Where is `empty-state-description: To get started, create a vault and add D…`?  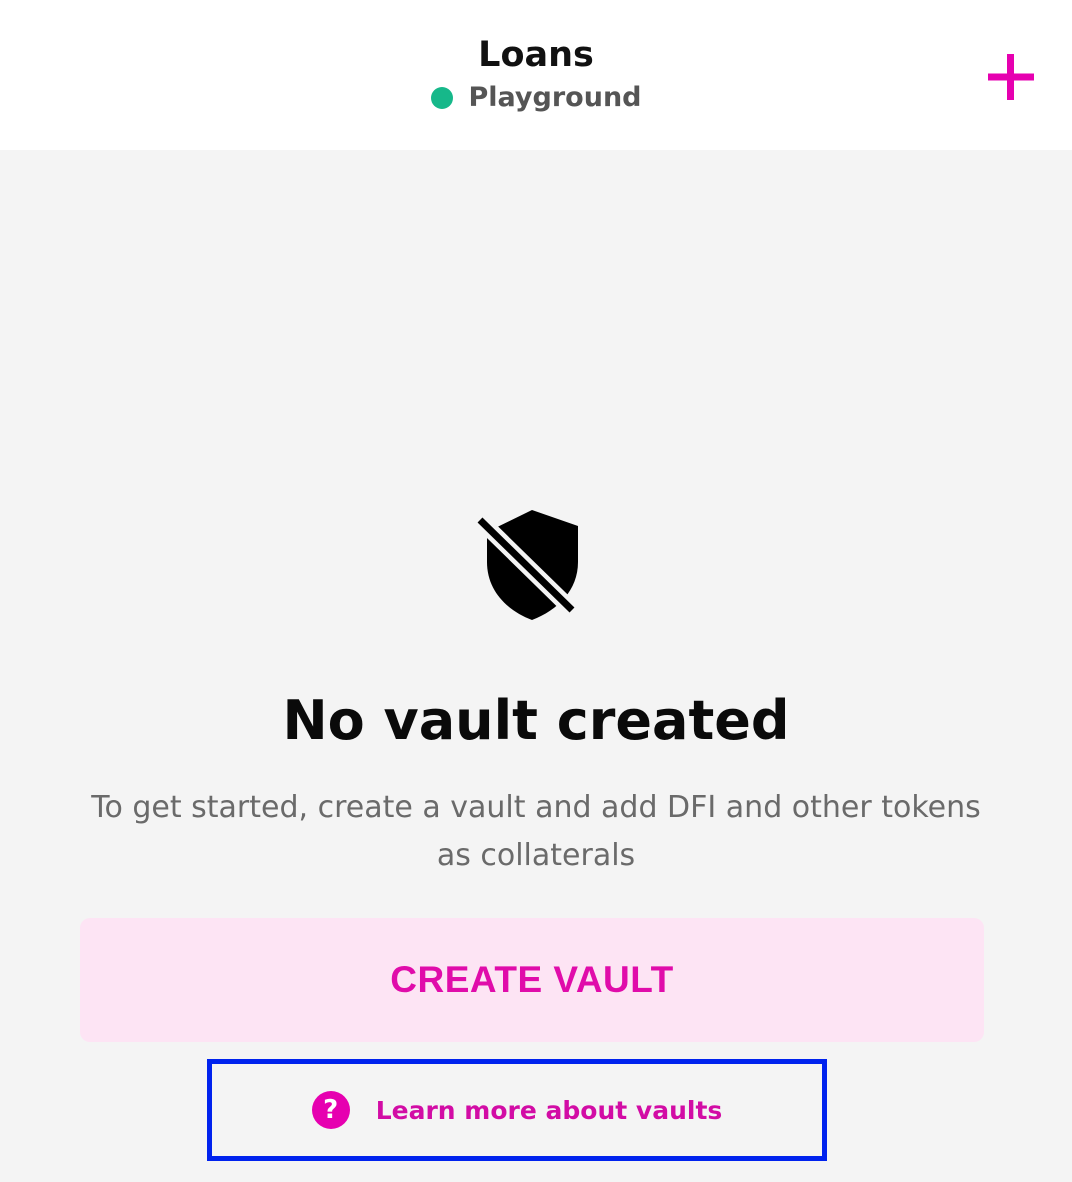
empty-state-description: To get started, create a vault and add D… is located at coordinates (536, 831).